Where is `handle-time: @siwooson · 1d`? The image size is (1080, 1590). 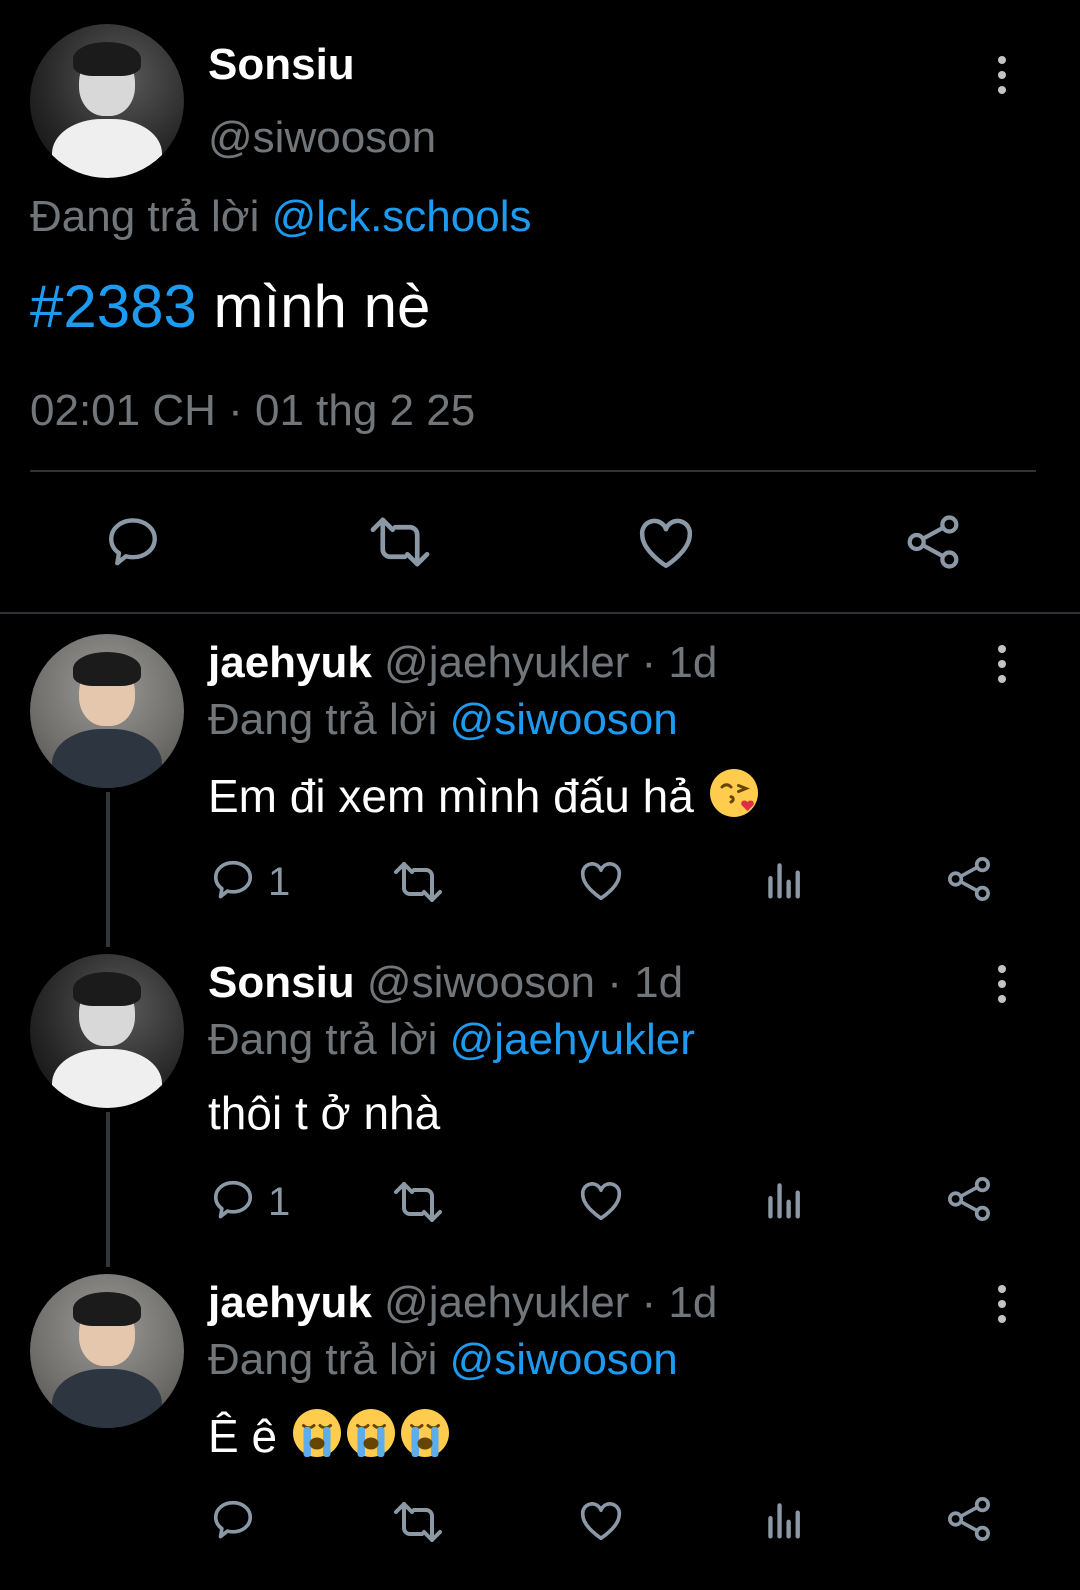 handle-time: @siwooson · 1d is located at coordinates (525, 982).